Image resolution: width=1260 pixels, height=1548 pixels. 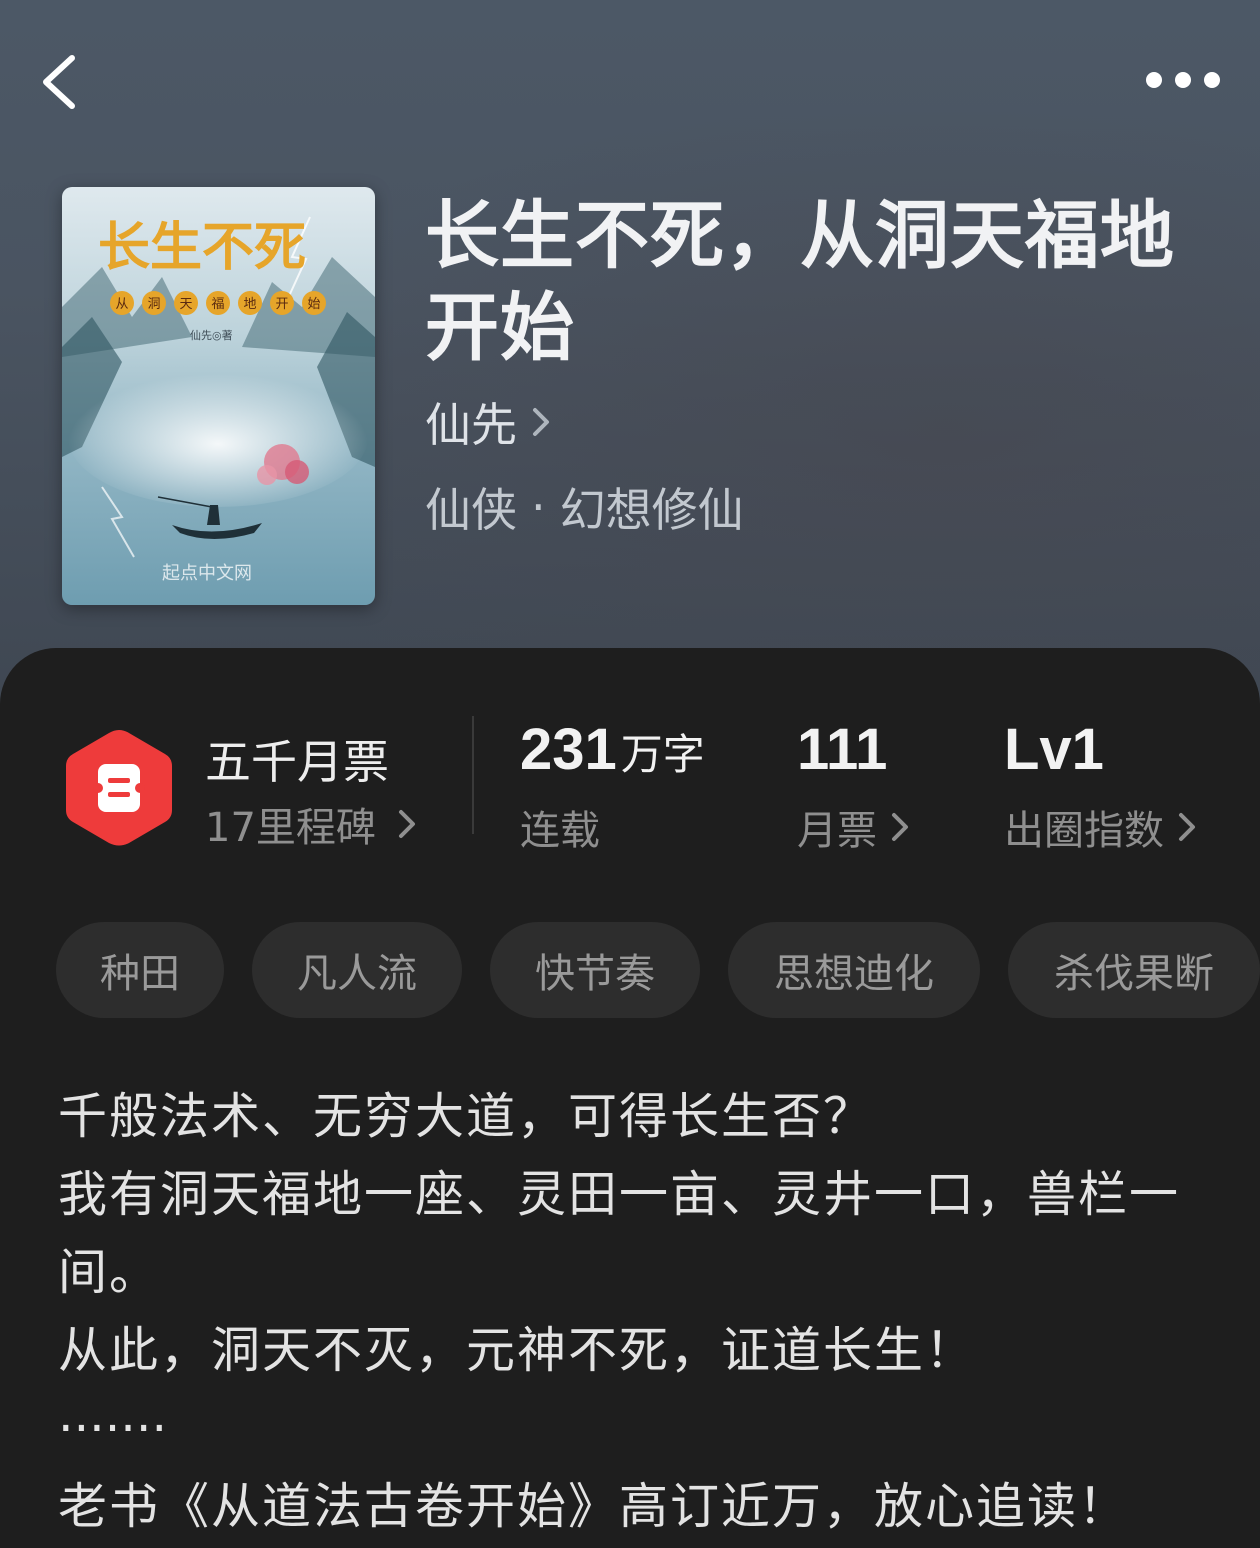 What do you see at coordinates (281, 304) in the screenshot?
I see `cover-seal-char: 开` at bounding box center [281, 304].